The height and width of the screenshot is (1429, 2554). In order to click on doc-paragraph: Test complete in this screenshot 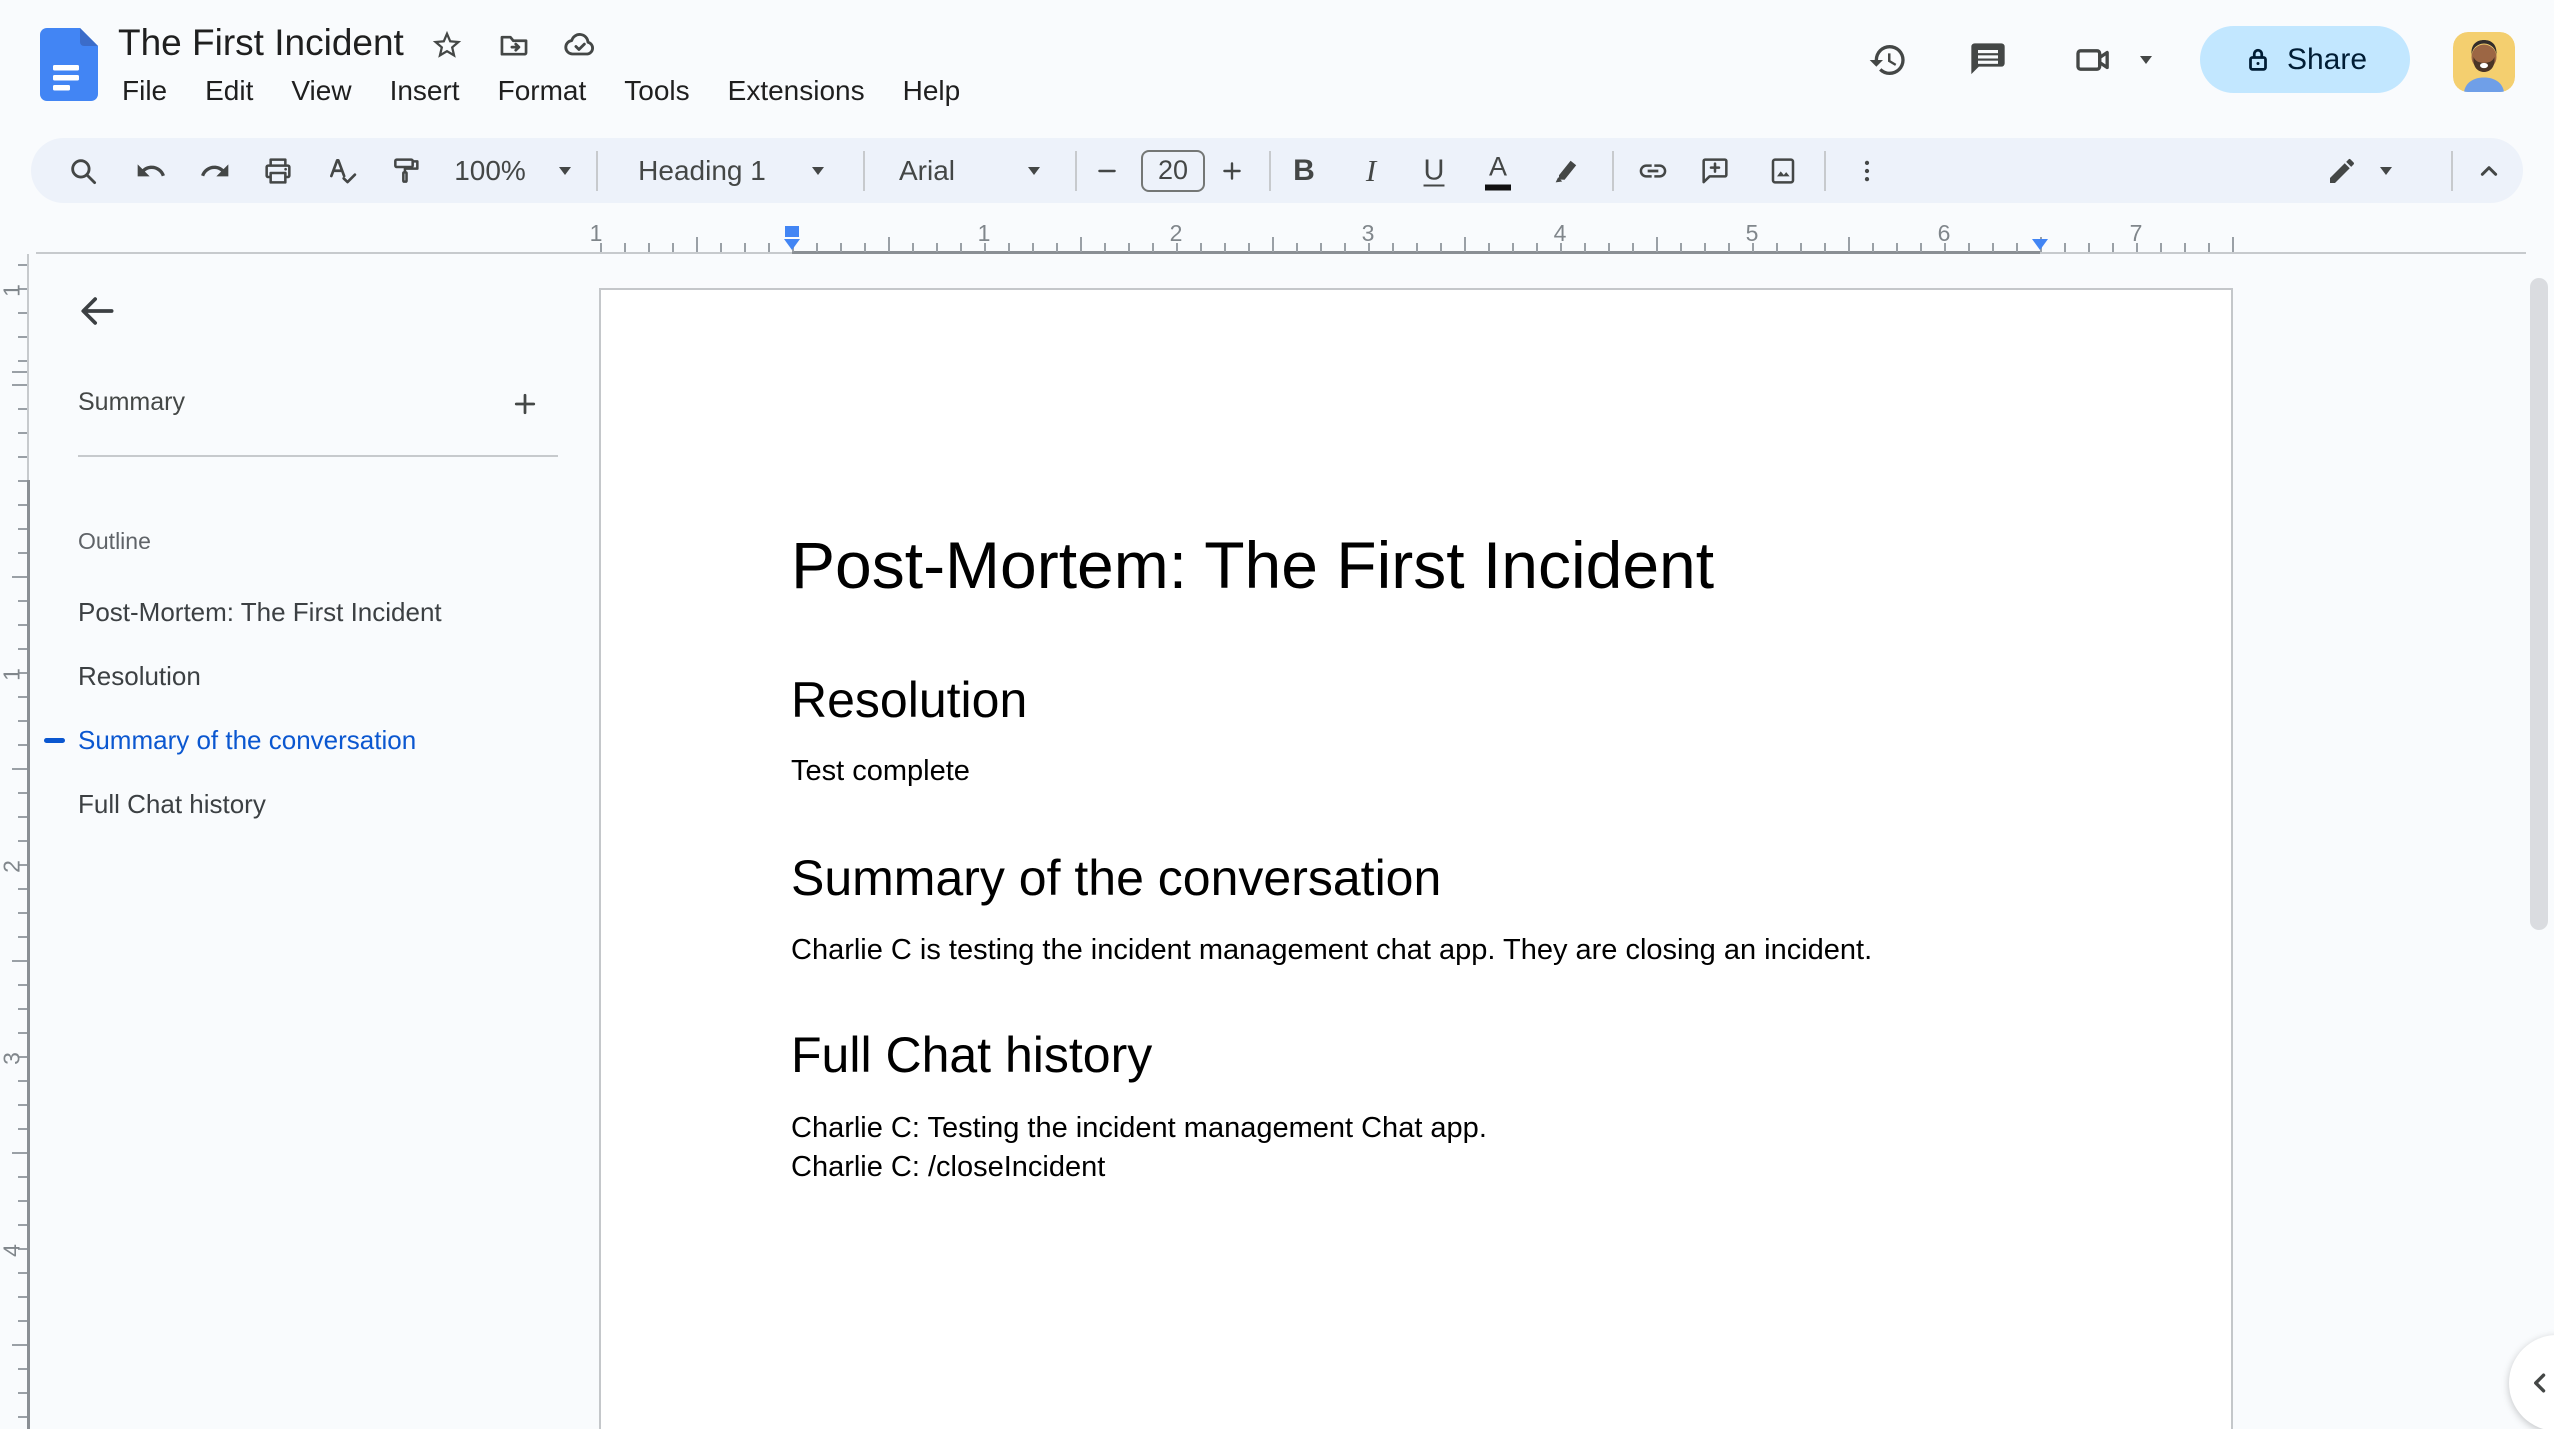, I will do `click(880, 771)`.